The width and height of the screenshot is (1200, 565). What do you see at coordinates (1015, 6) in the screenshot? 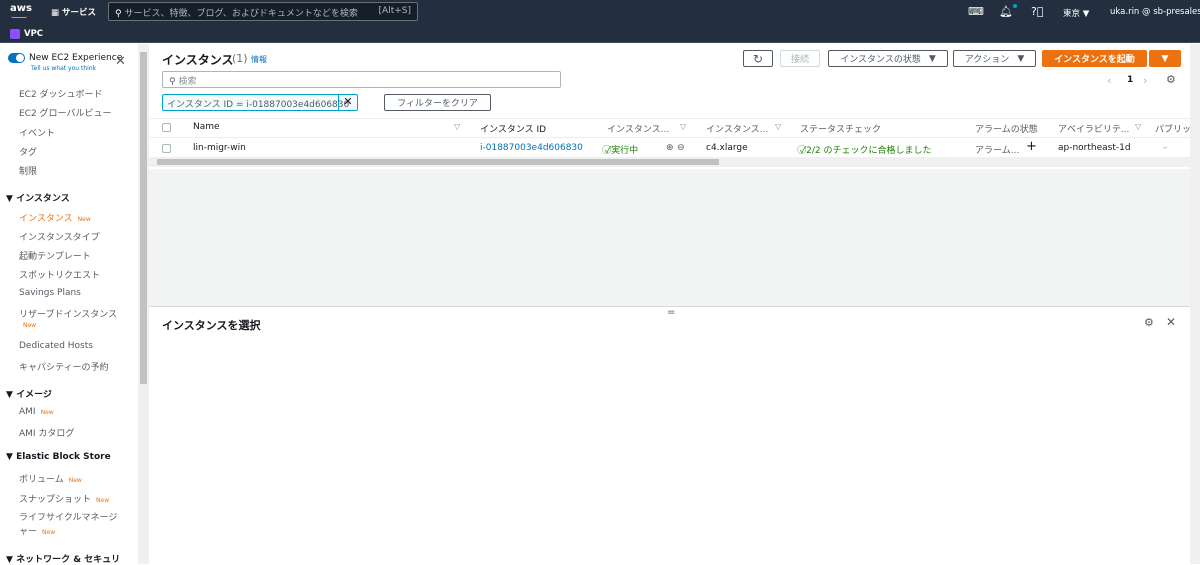
I see `notification-dot` at bounding box center [1015, 6].